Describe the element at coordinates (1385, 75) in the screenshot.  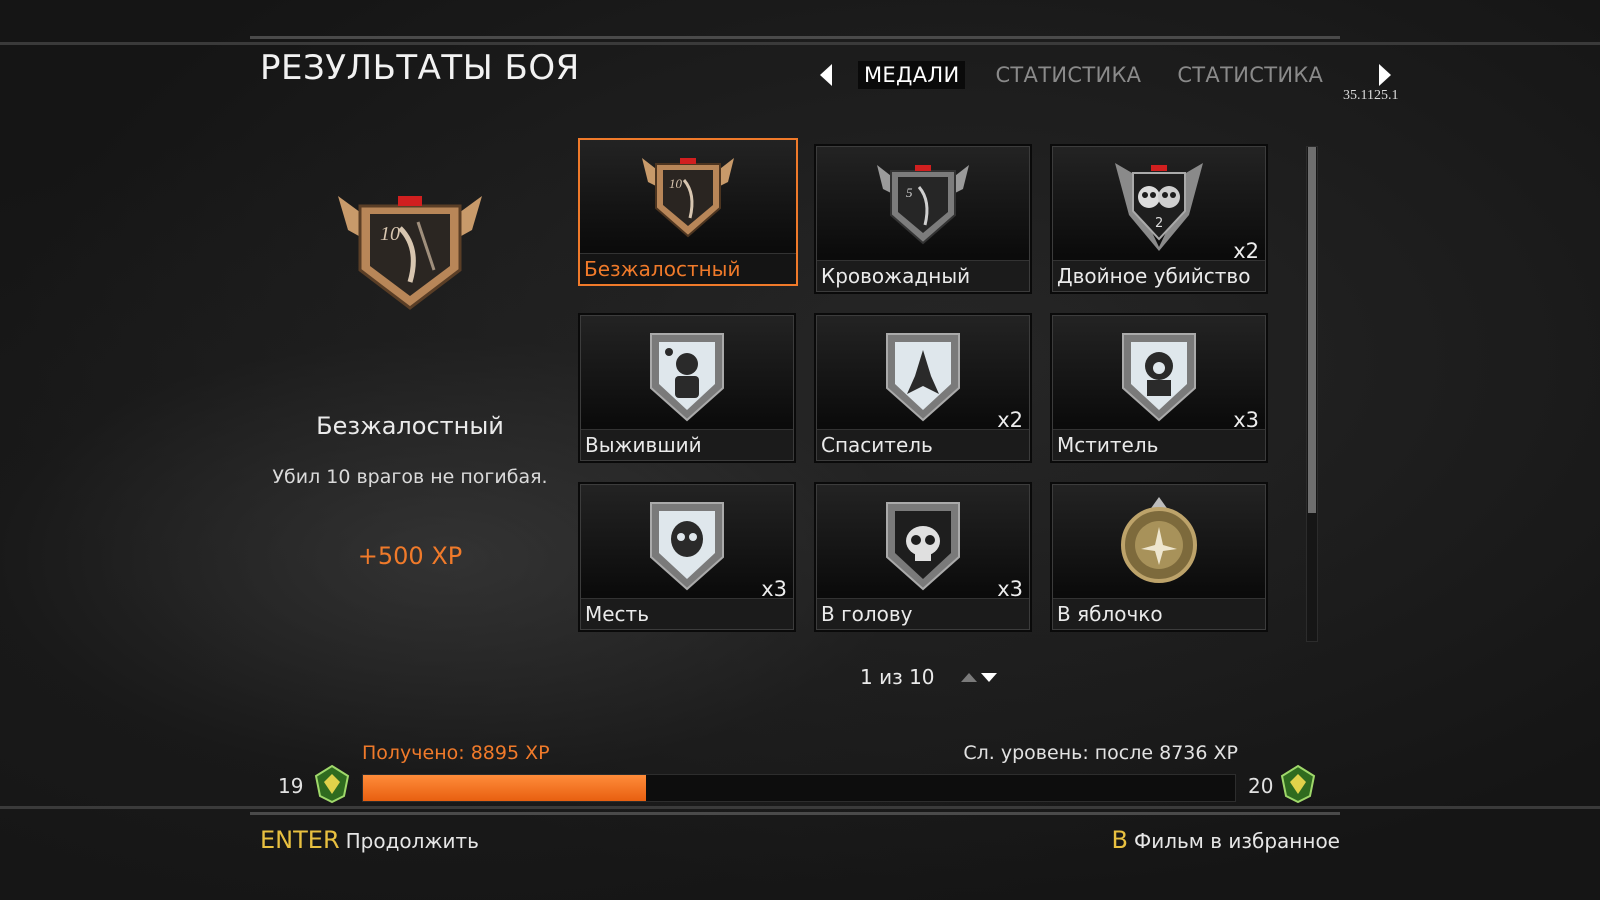
I see `tab-next-arrow-icon` at that location.